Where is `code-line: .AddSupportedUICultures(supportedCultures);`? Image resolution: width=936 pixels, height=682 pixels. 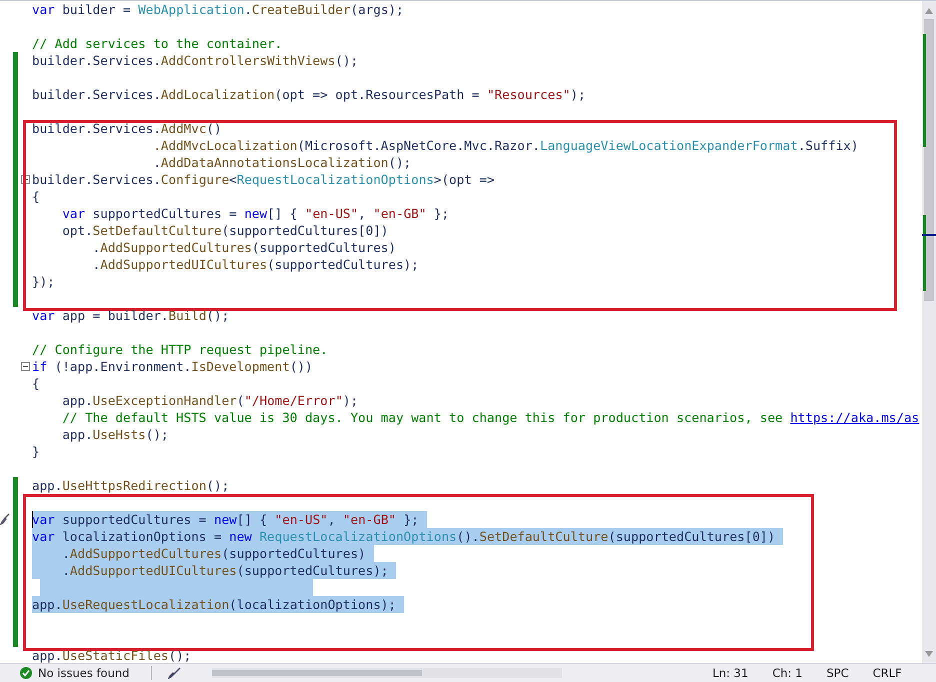 code-line: .AddSupportedUICultures(supportedCultures); is located at coordinates (255, 264).